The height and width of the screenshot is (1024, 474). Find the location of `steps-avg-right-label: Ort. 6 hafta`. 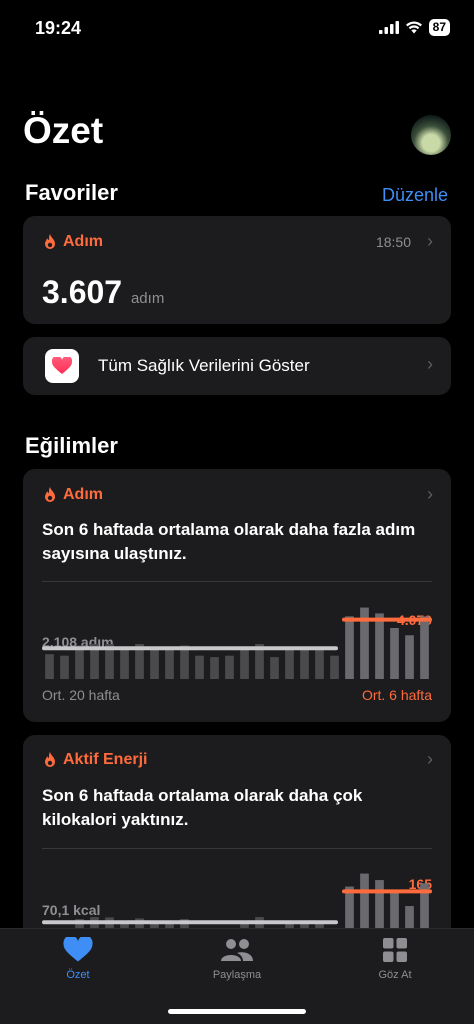

steps-avg-right-label: Ort. 6 hafta is located at coordinates (396, 695).